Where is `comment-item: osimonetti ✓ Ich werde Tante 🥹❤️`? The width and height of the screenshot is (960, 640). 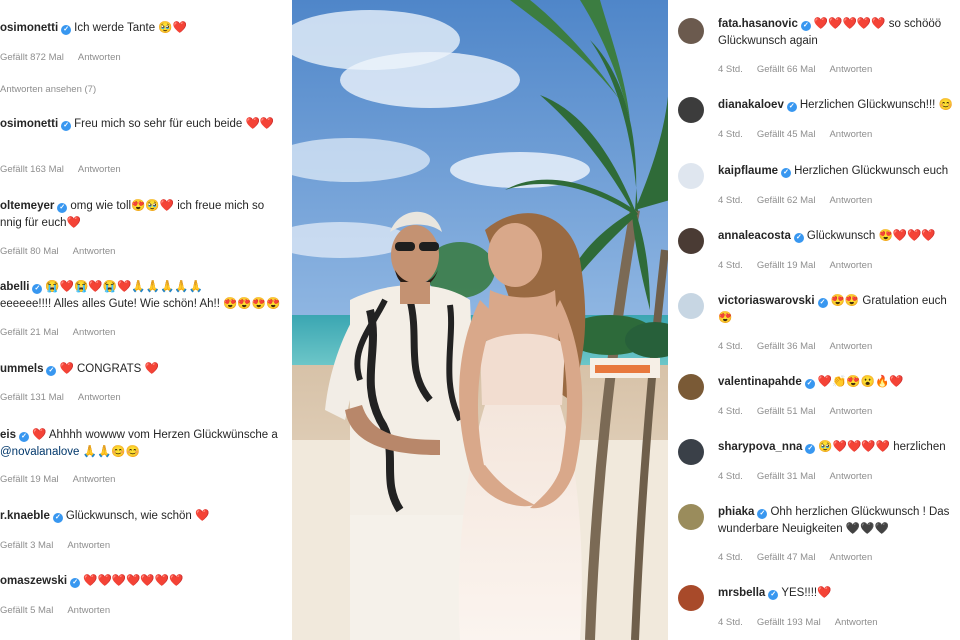
comment-item: osimonetti ✓ Ich werde Tante 🥹❤️ is located at coordinates (145, 28).